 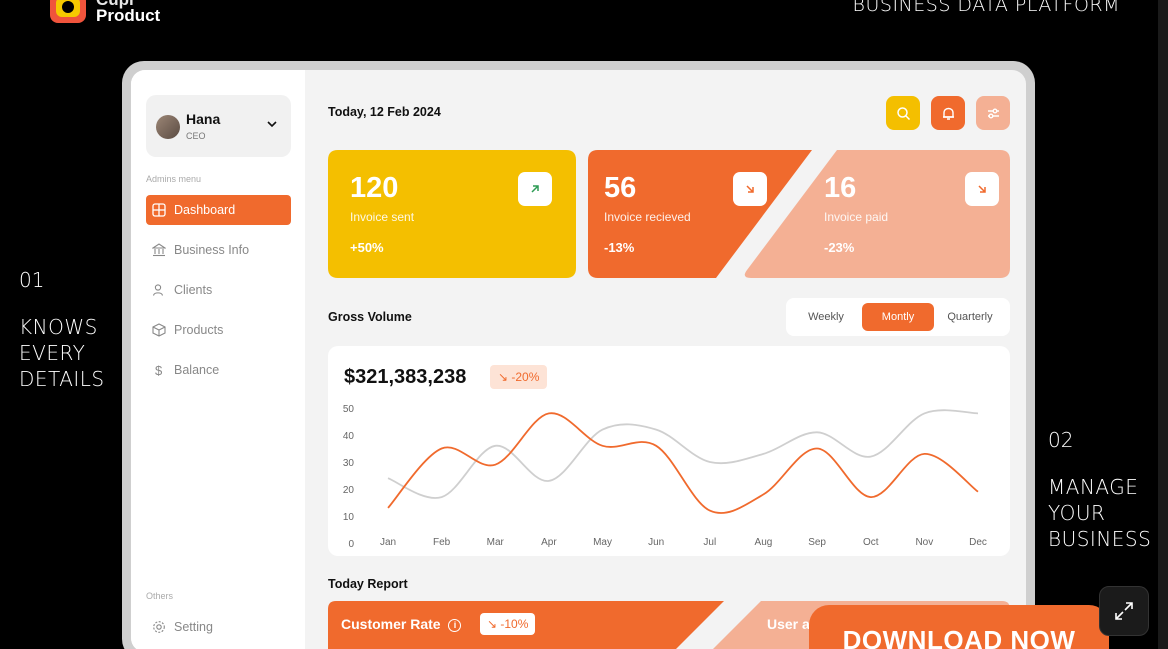 I want to click on y-tick-label: 50, so click(x=349, y=409).